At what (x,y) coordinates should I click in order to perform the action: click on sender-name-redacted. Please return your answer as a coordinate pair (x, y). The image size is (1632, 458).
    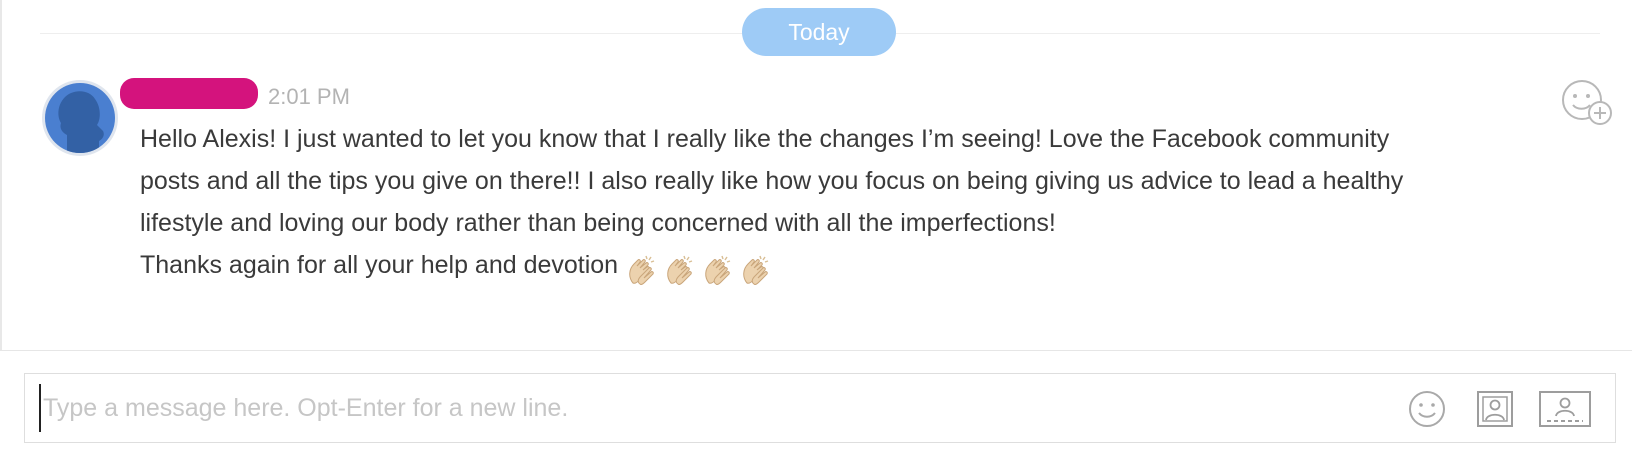
    Looking at the image, I should click on (189, 93).